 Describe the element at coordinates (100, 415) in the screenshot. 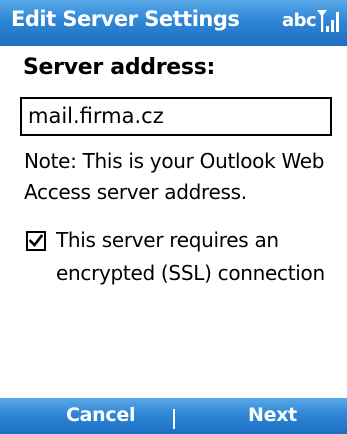

I see `cancel-button: Cancel` at that location.